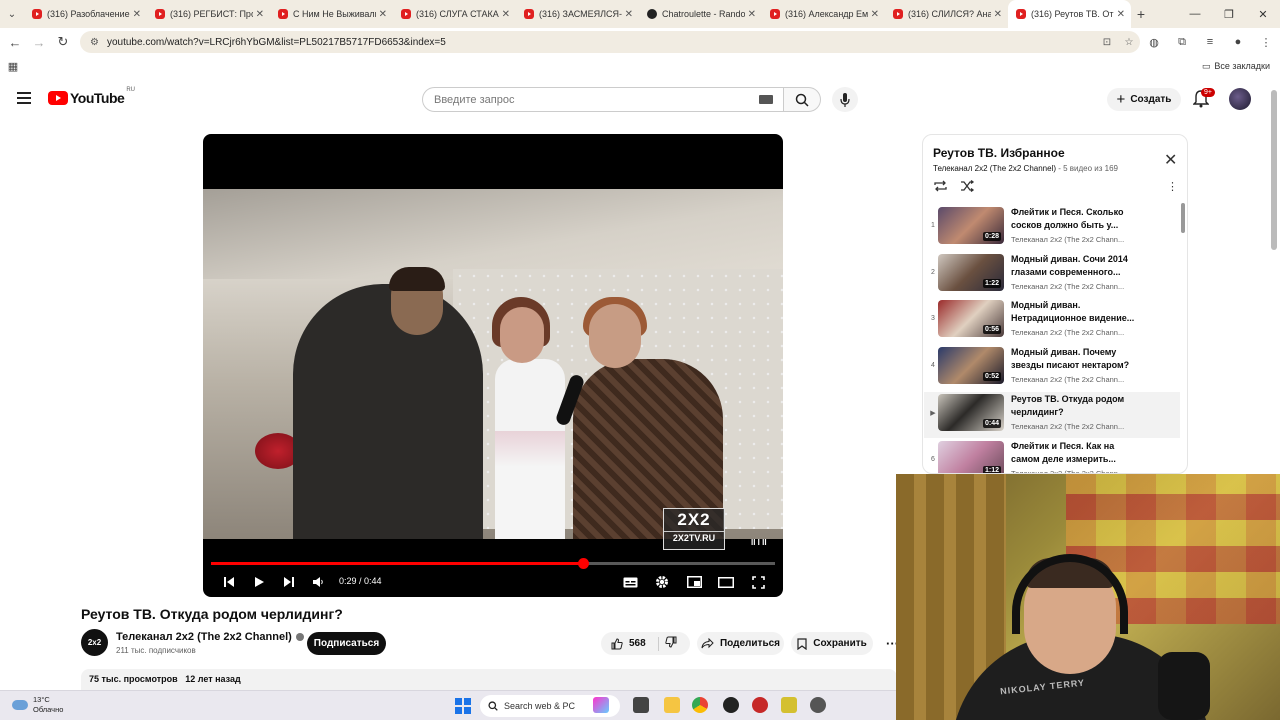 The image size is (1280, 720). I want to click on subscribe-button: Подписаться, so click(346, 643).